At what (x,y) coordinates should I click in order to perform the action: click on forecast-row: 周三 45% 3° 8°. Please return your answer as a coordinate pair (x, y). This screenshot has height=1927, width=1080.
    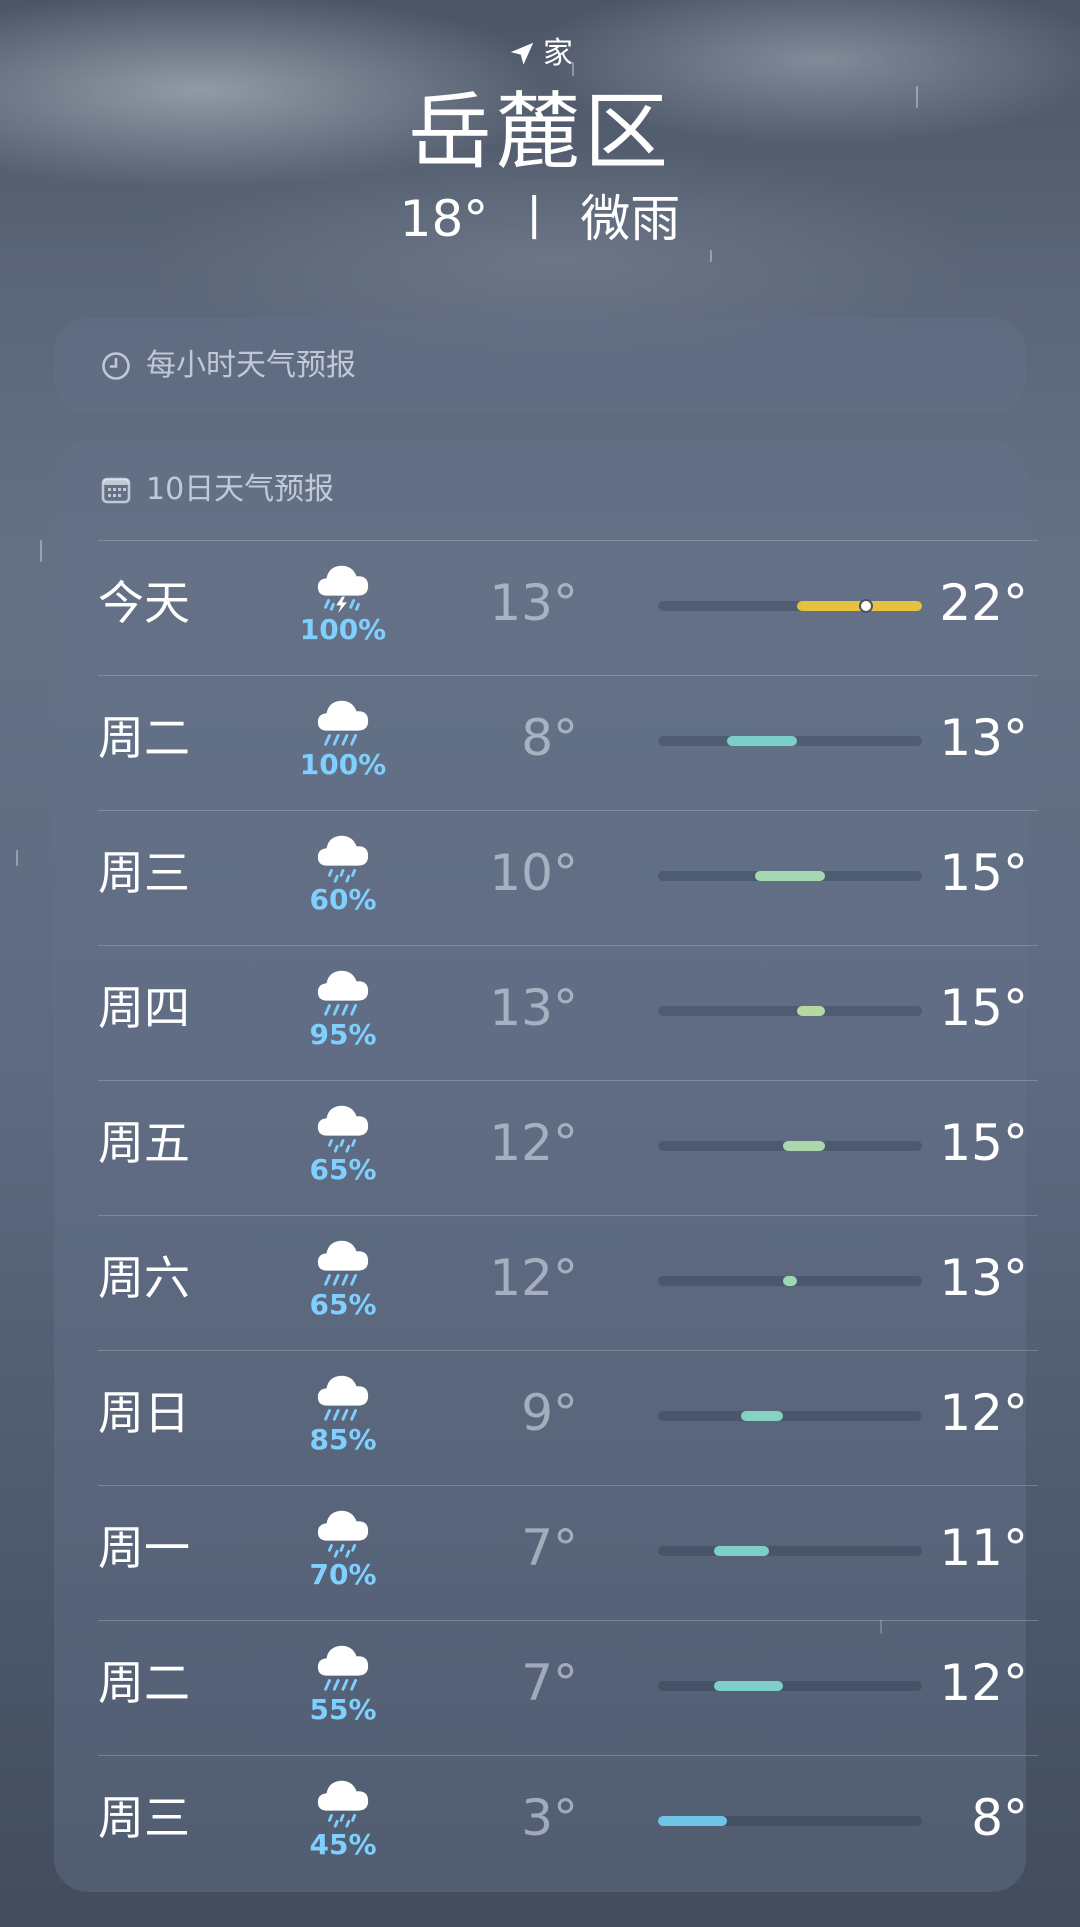
    Looking at the image, I should click on (568, 1822).